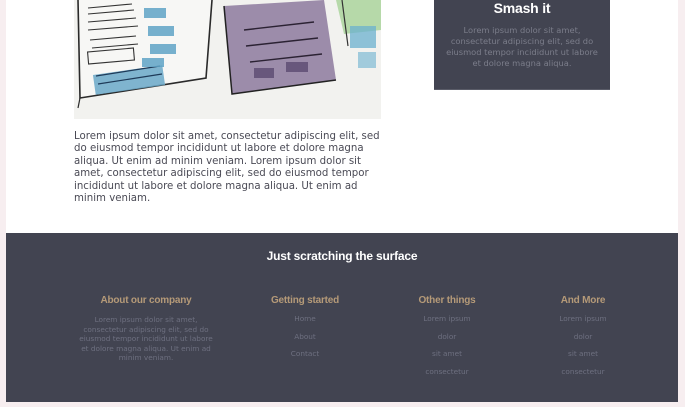  Describe the element at coordinates (583, 300) in the screenshot. I see `footer-and-more-title: And More` at that location.